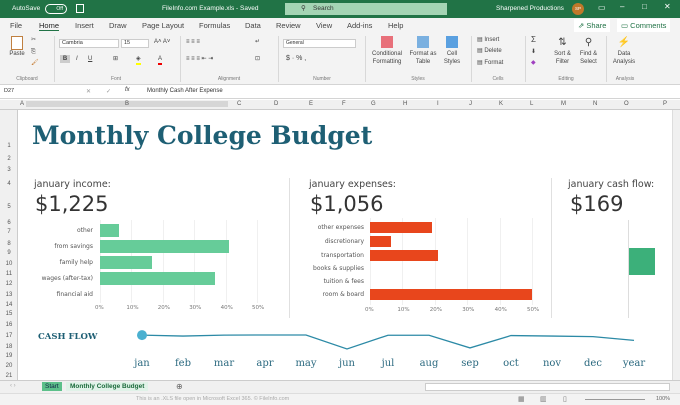 The height and width of the screenshot is (405, 680). What do you see at coordinates (565, 399) in the screenshot?
I see `page-break-view-icon: ▯` at bounding box center [565, 399].